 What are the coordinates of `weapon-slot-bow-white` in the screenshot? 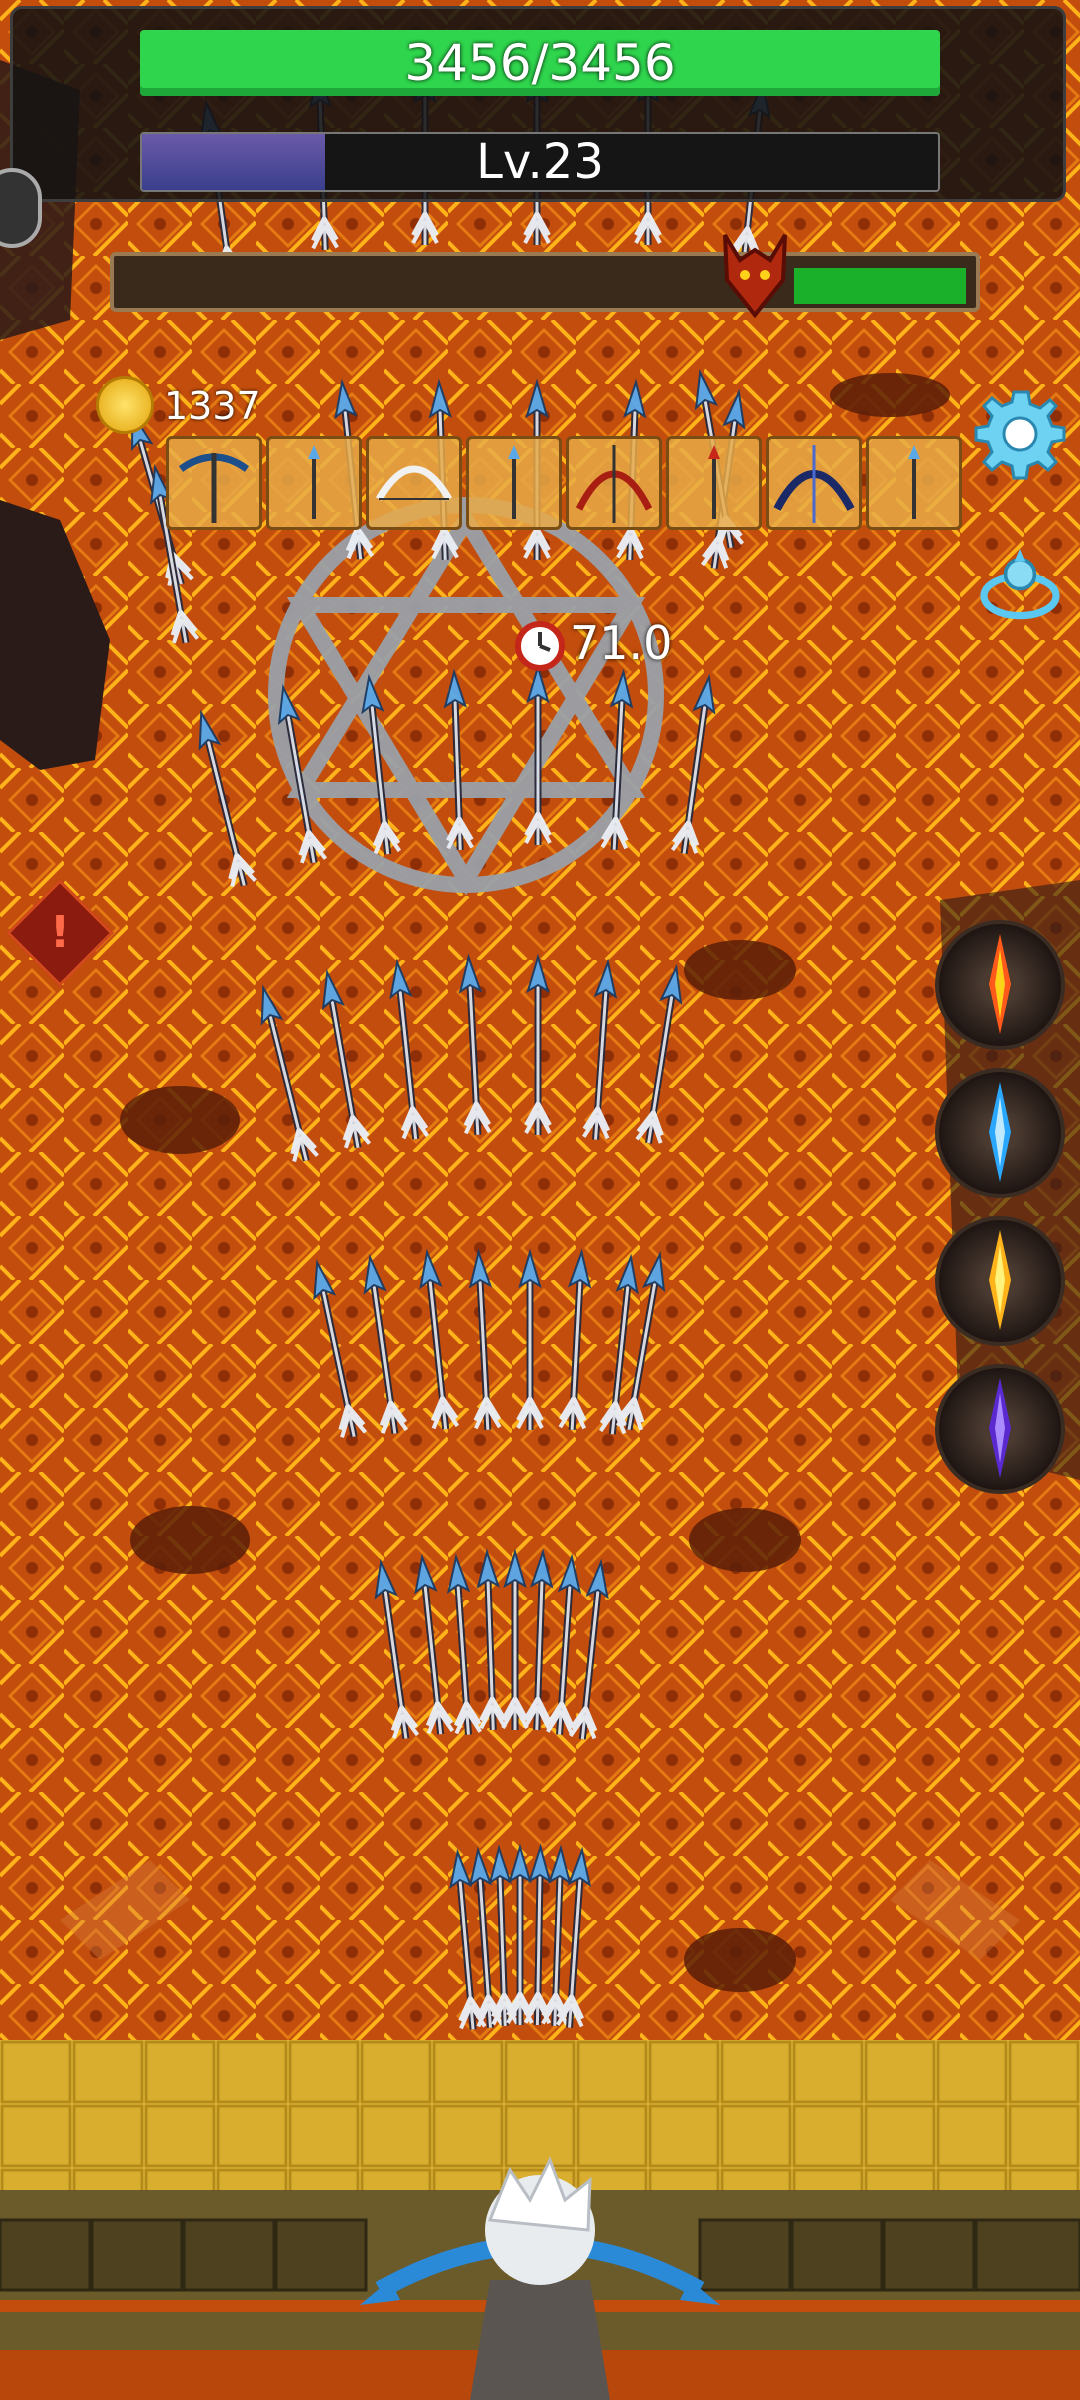 It's located at (414, 483).